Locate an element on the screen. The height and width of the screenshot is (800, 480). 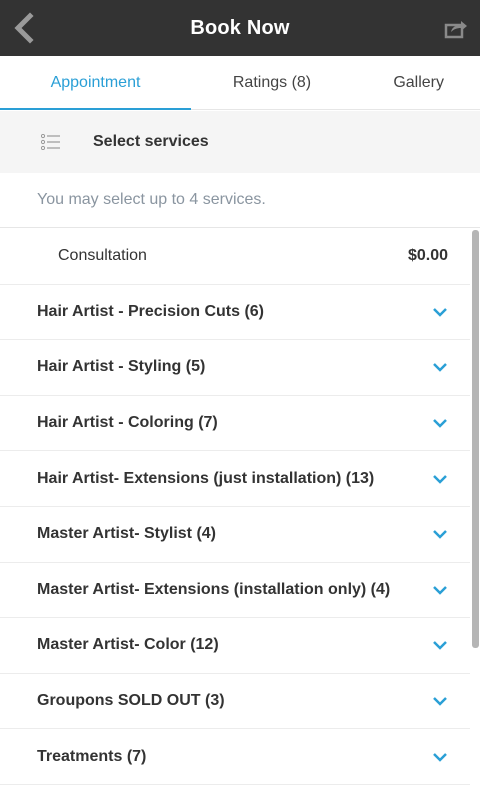
tab-appointment: Appointment is located at coordinates (95, 83).